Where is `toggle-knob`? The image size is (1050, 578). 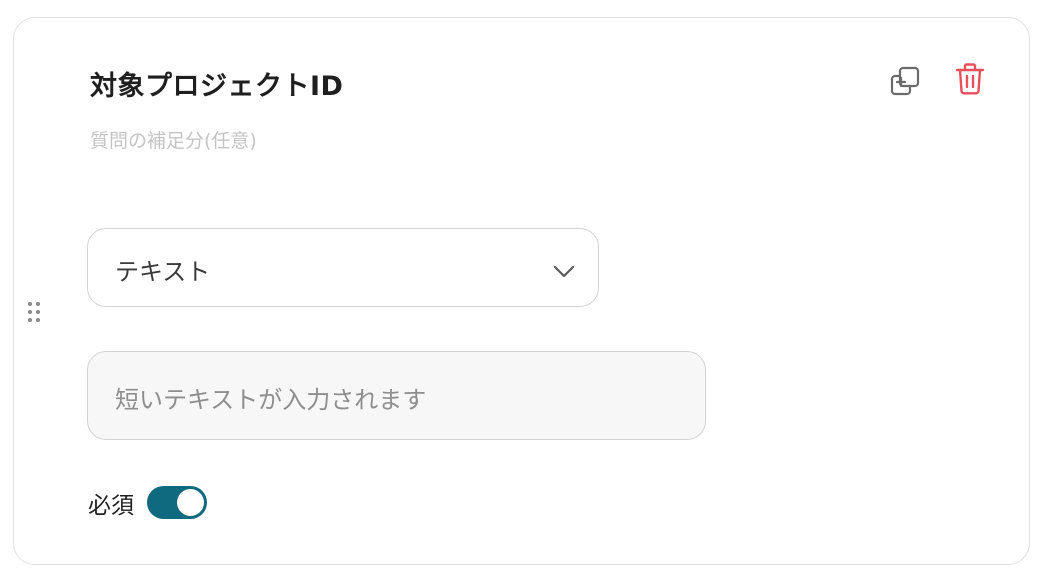
toggle-knob is located at coordinates (190, 502).